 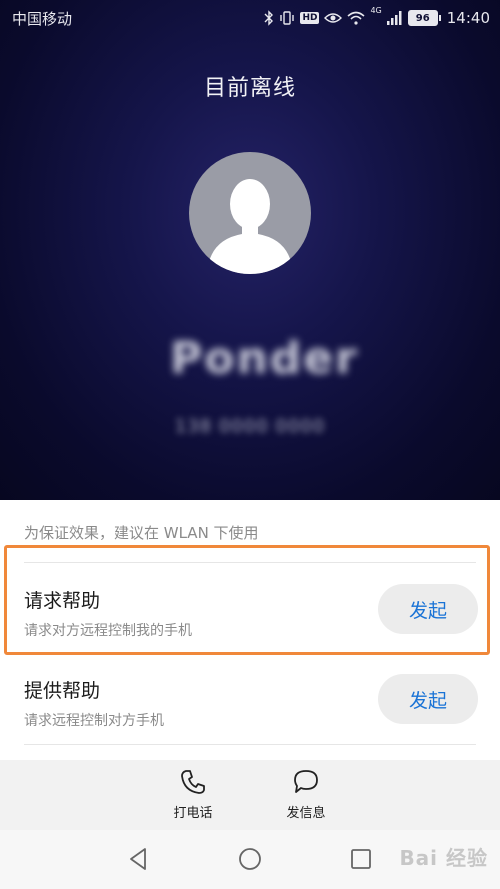 I want to click on call-label: 打电话, so click(x=193, y=813).